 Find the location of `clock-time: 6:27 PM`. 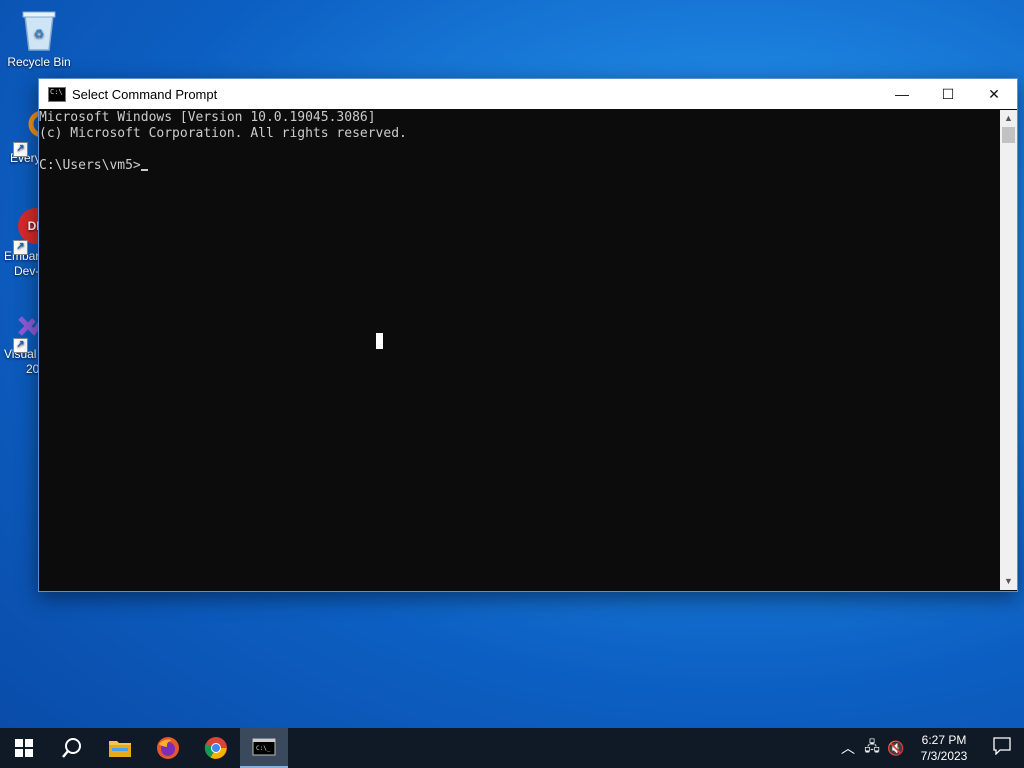

clock-time: 6:27 PM is located at coordinates (944, 740).